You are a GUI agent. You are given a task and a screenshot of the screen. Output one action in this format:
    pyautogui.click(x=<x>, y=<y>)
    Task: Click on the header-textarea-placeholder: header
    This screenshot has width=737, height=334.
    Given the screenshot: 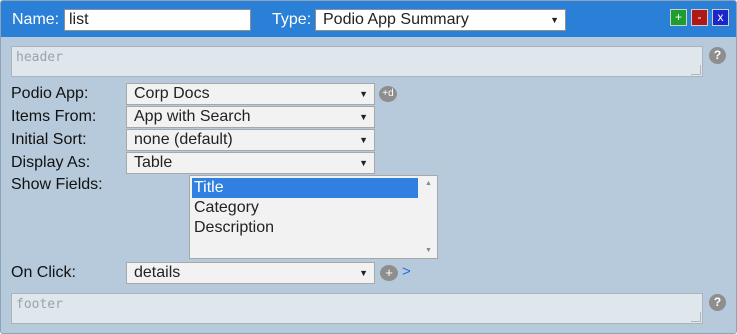 What is the action you would take?
    pyautogui.click(x=39, y=57)
    